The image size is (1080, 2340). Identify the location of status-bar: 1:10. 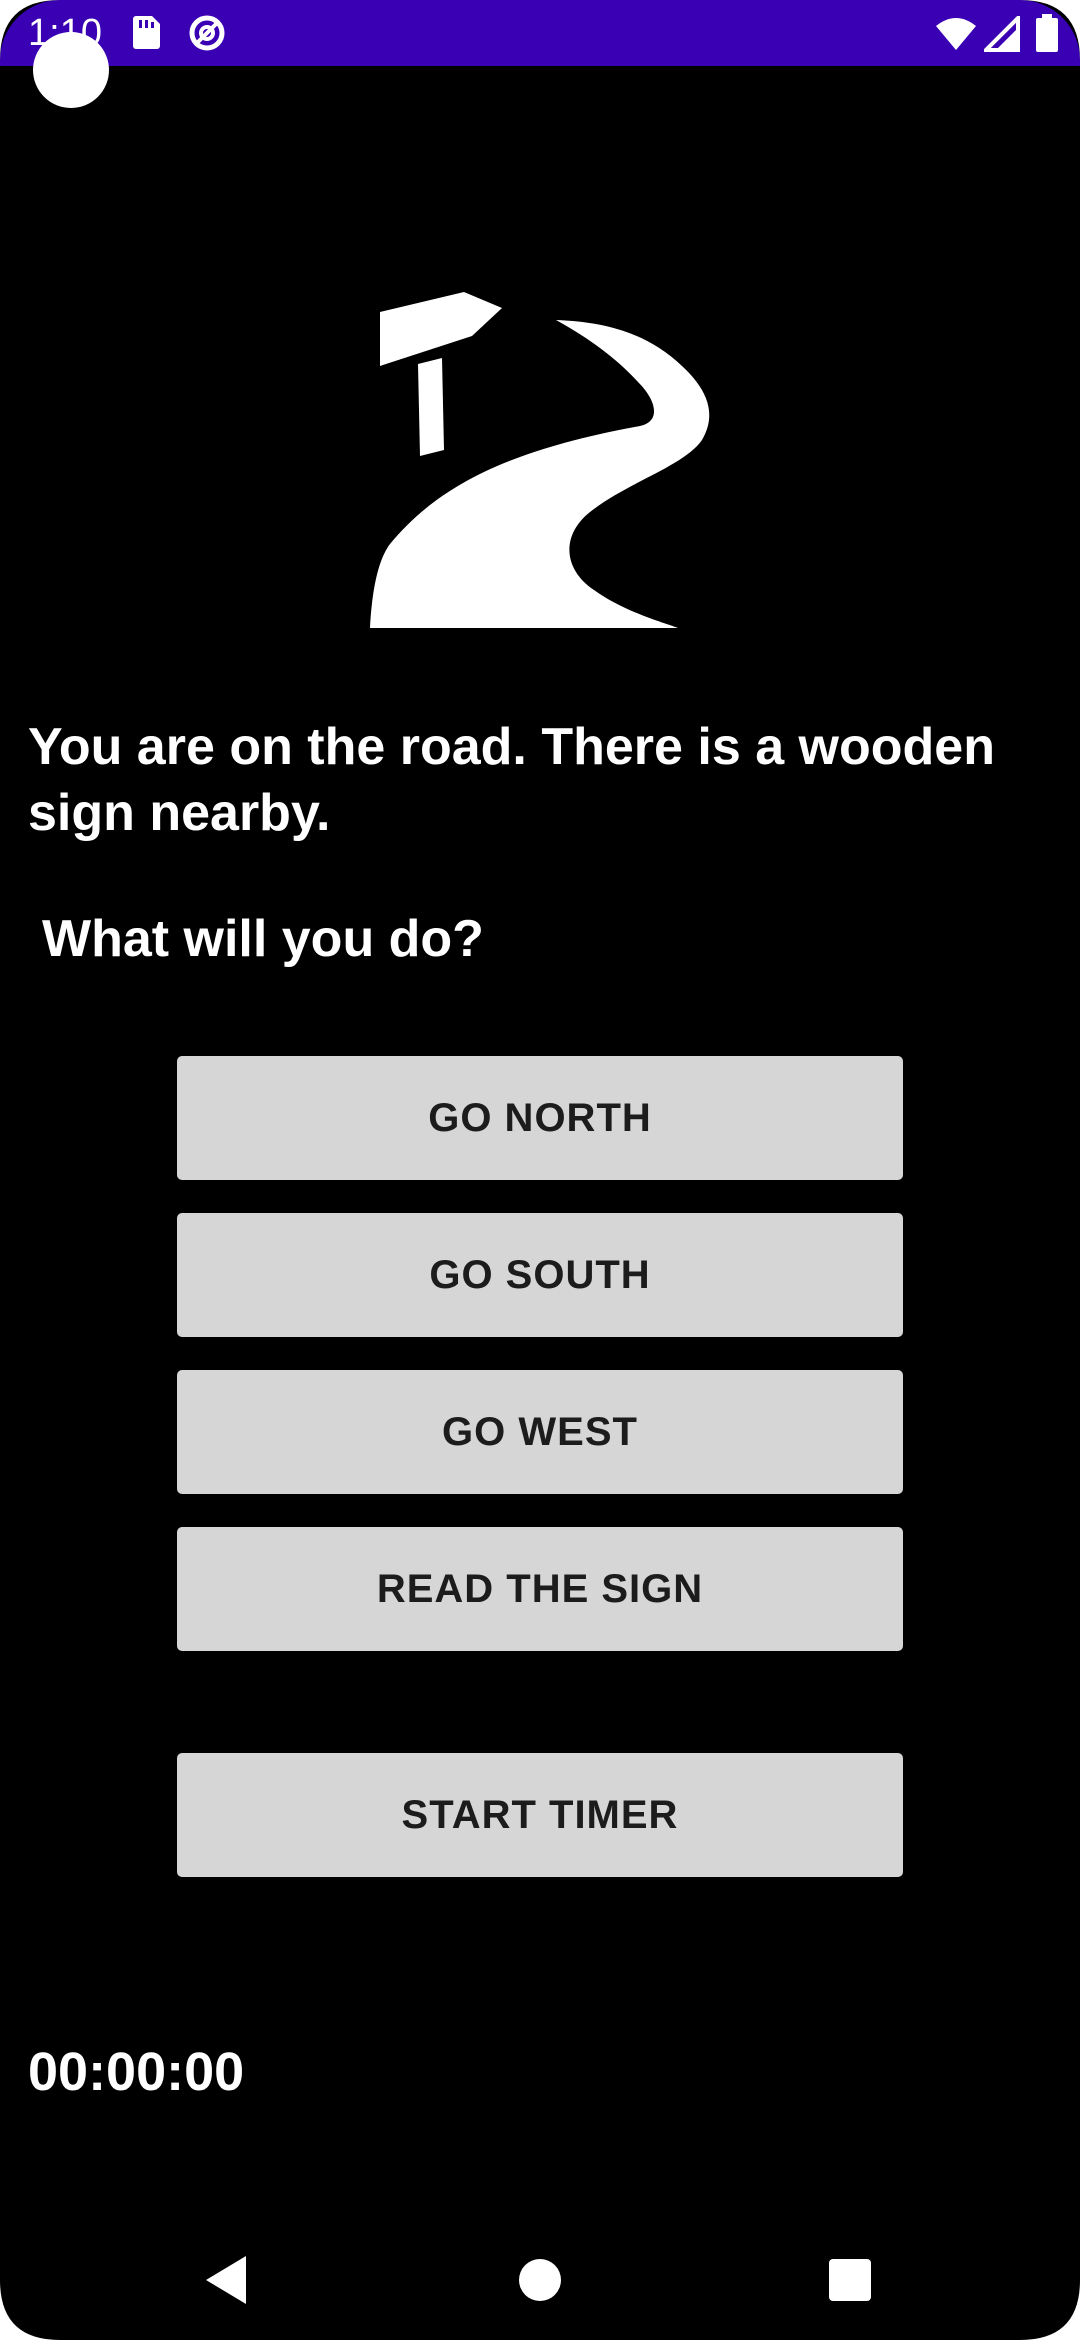
(540, 33).